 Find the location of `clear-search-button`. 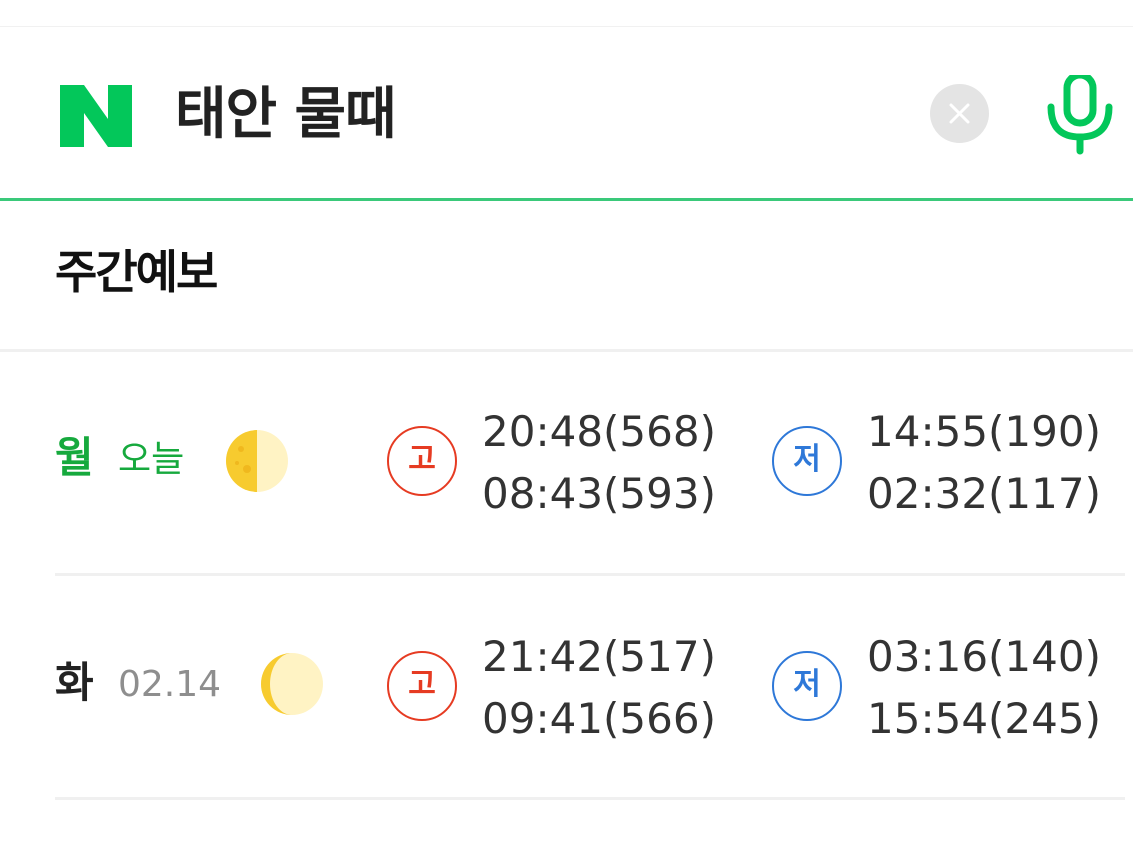

clear-search-button is located at coordinates (959, 113).